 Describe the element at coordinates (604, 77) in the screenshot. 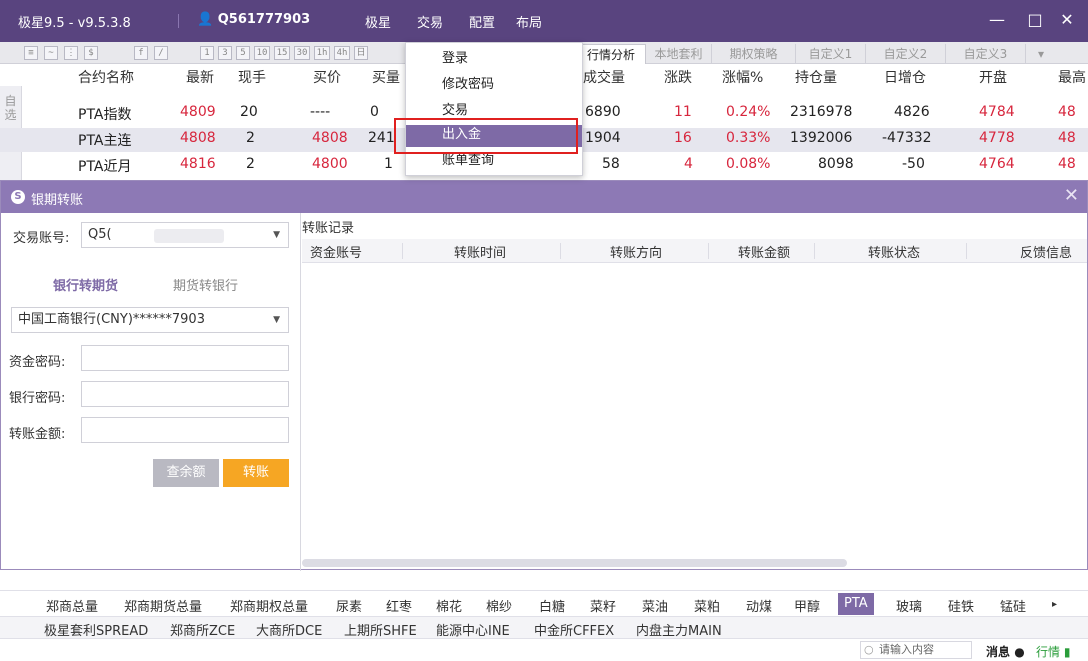

I see `col-volume: 成交量` at that location.